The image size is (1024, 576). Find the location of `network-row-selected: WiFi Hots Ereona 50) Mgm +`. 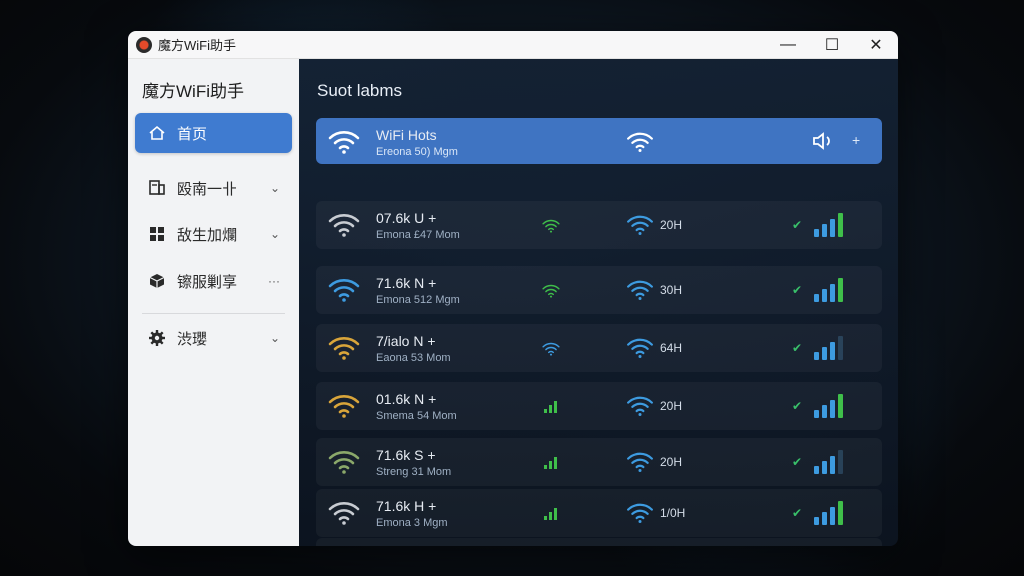

network-row-selected: WiFi Hots Ereona 50) Mgm + is located at coordinates (599, 141).